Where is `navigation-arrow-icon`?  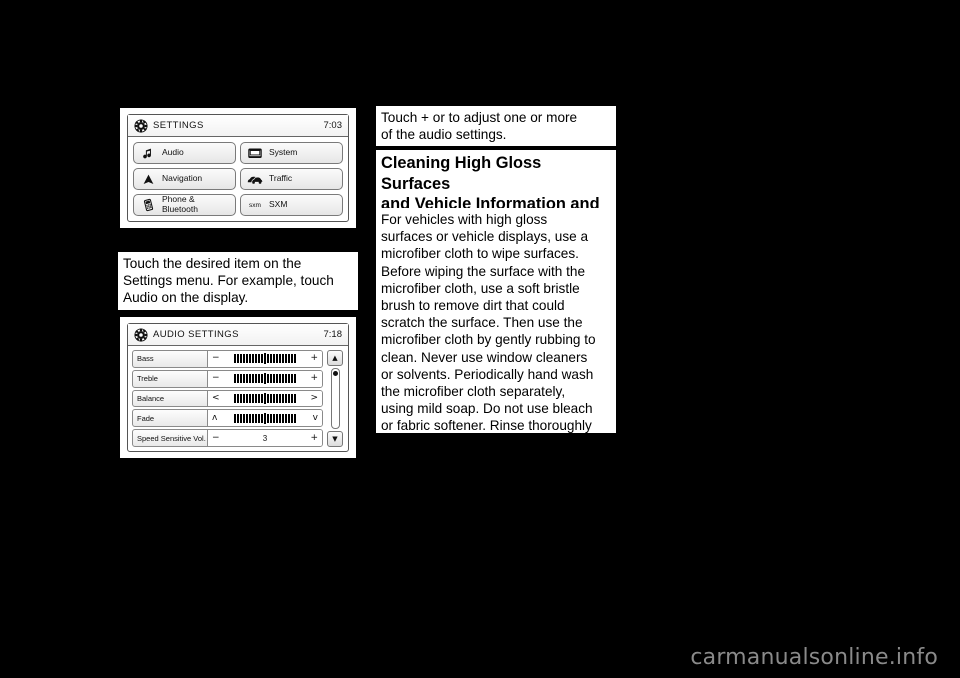
navigation-arrow-icon is located at coordinates (148, 179).